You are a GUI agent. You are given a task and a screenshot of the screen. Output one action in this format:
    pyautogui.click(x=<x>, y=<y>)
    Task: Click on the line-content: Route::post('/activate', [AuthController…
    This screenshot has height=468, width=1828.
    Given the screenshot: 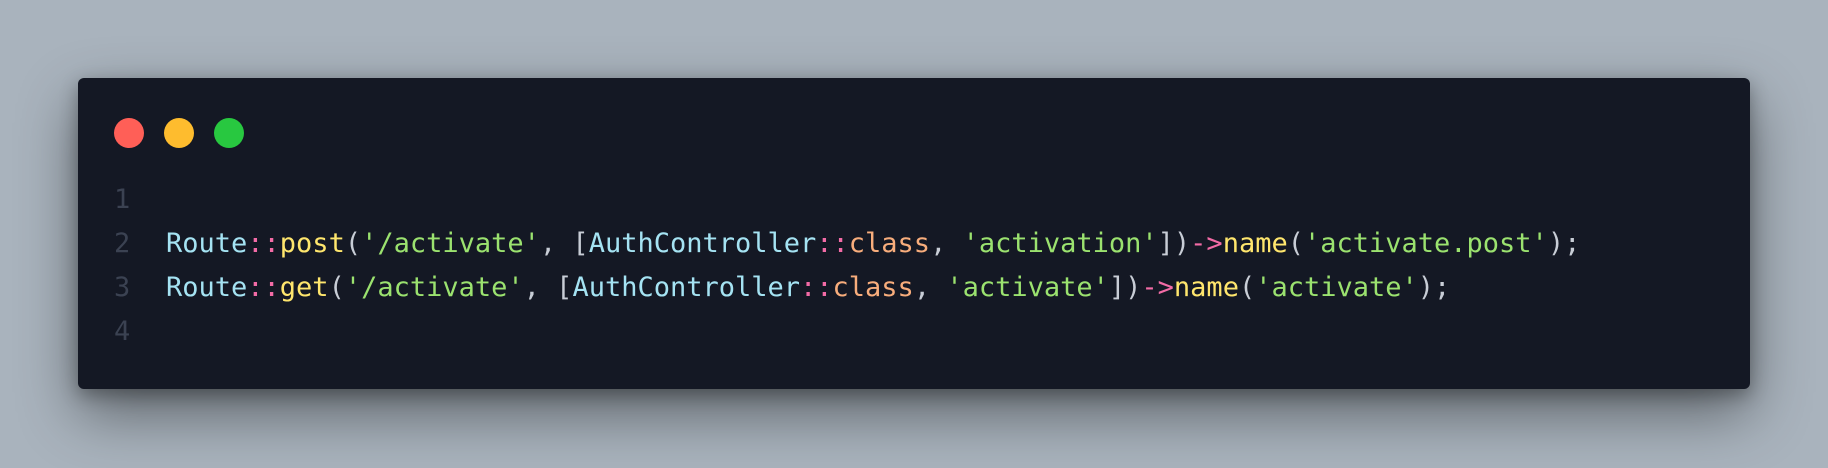 What is the action you would take?
    pyautogui.click(x=948, y=244)
    